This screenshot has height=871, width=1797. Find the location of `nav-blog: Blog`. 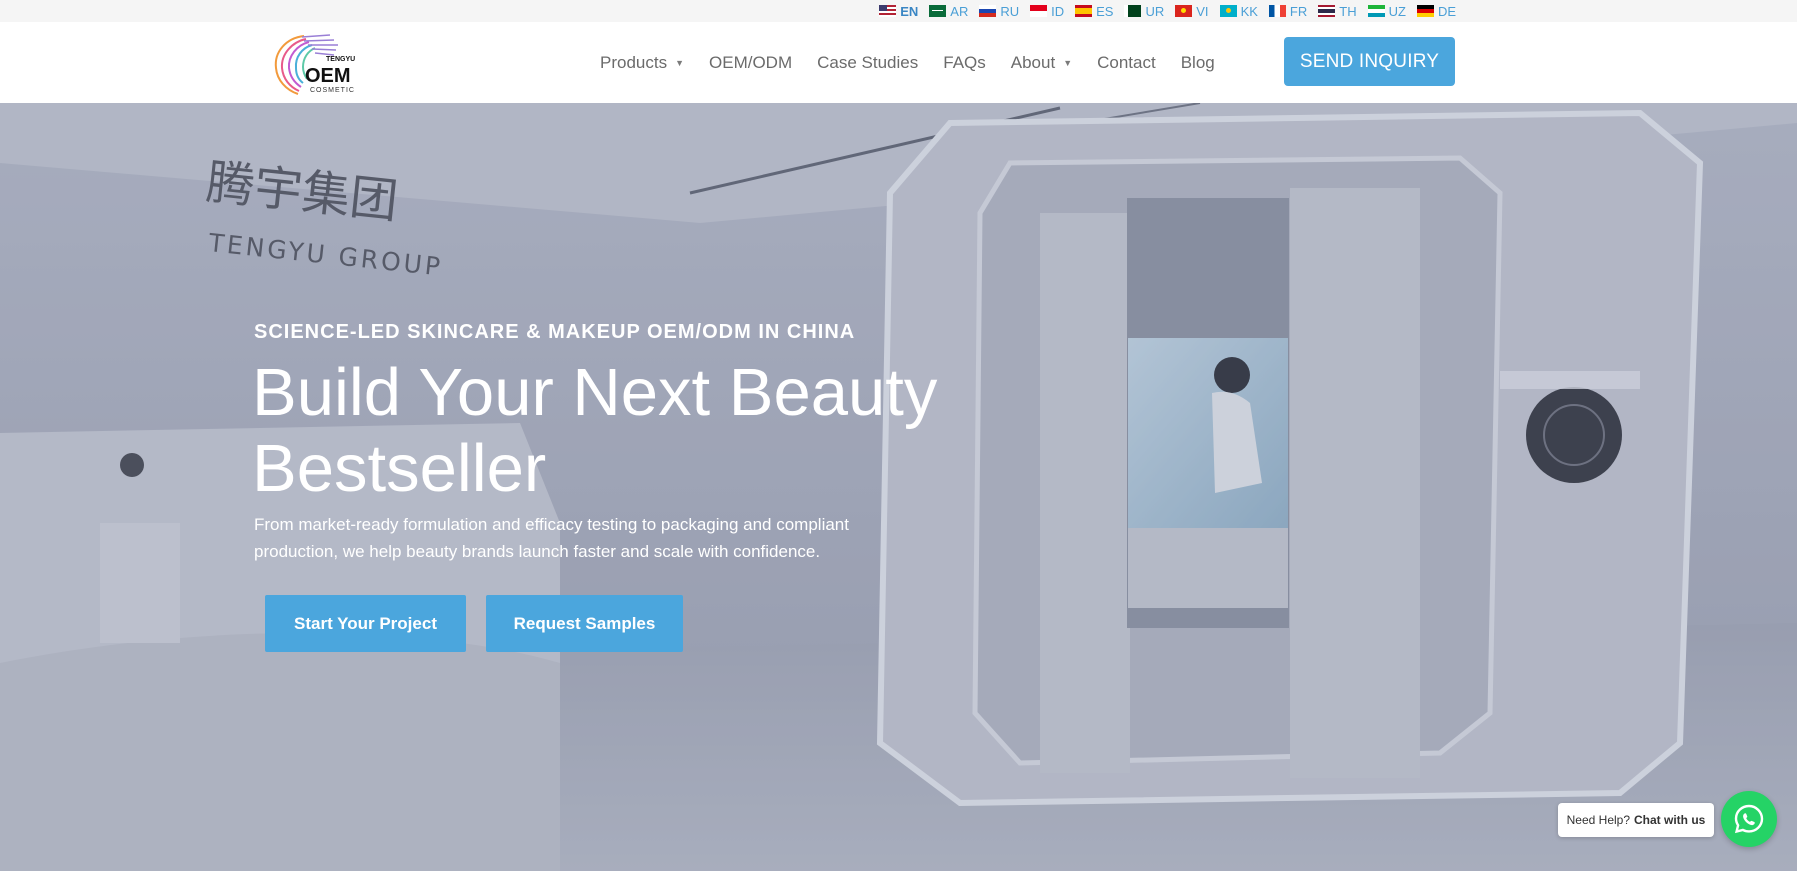

nav-blog: Blog is located at coordinates (1198, 63).